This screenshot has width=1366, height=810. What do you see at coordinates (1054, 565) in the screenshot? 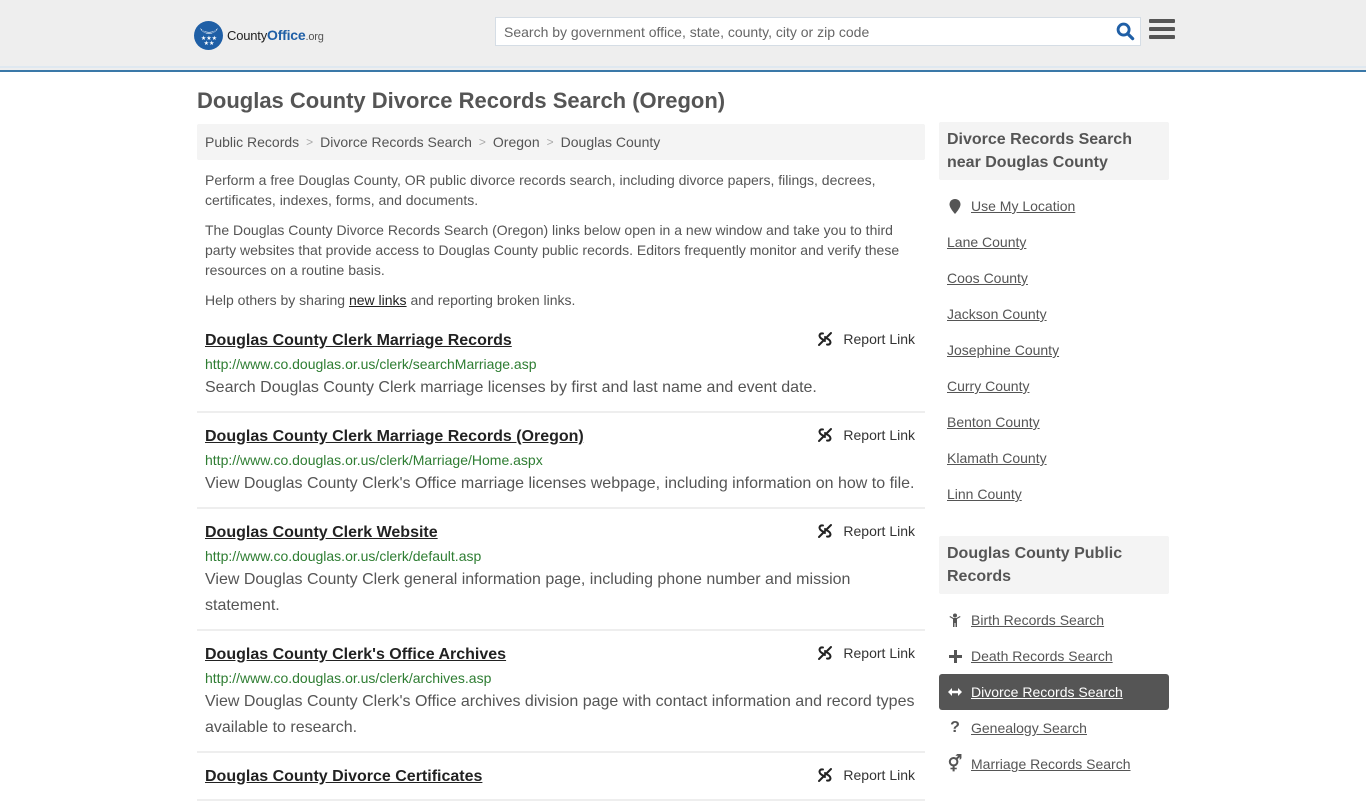
I see `sidebar-public-records-heading: Douglas County Public Records` at bounding box center [1054, 565].